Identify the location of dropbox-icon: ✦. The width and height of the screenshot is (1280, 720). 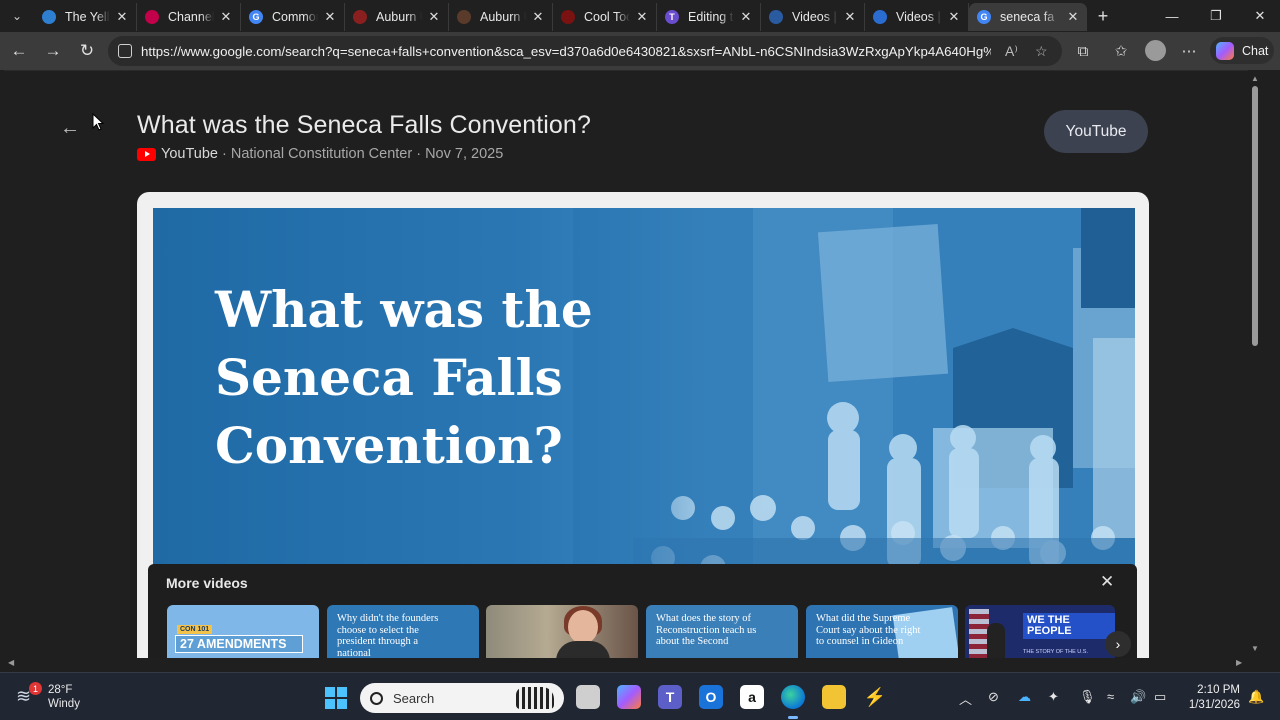
(1053, 697).